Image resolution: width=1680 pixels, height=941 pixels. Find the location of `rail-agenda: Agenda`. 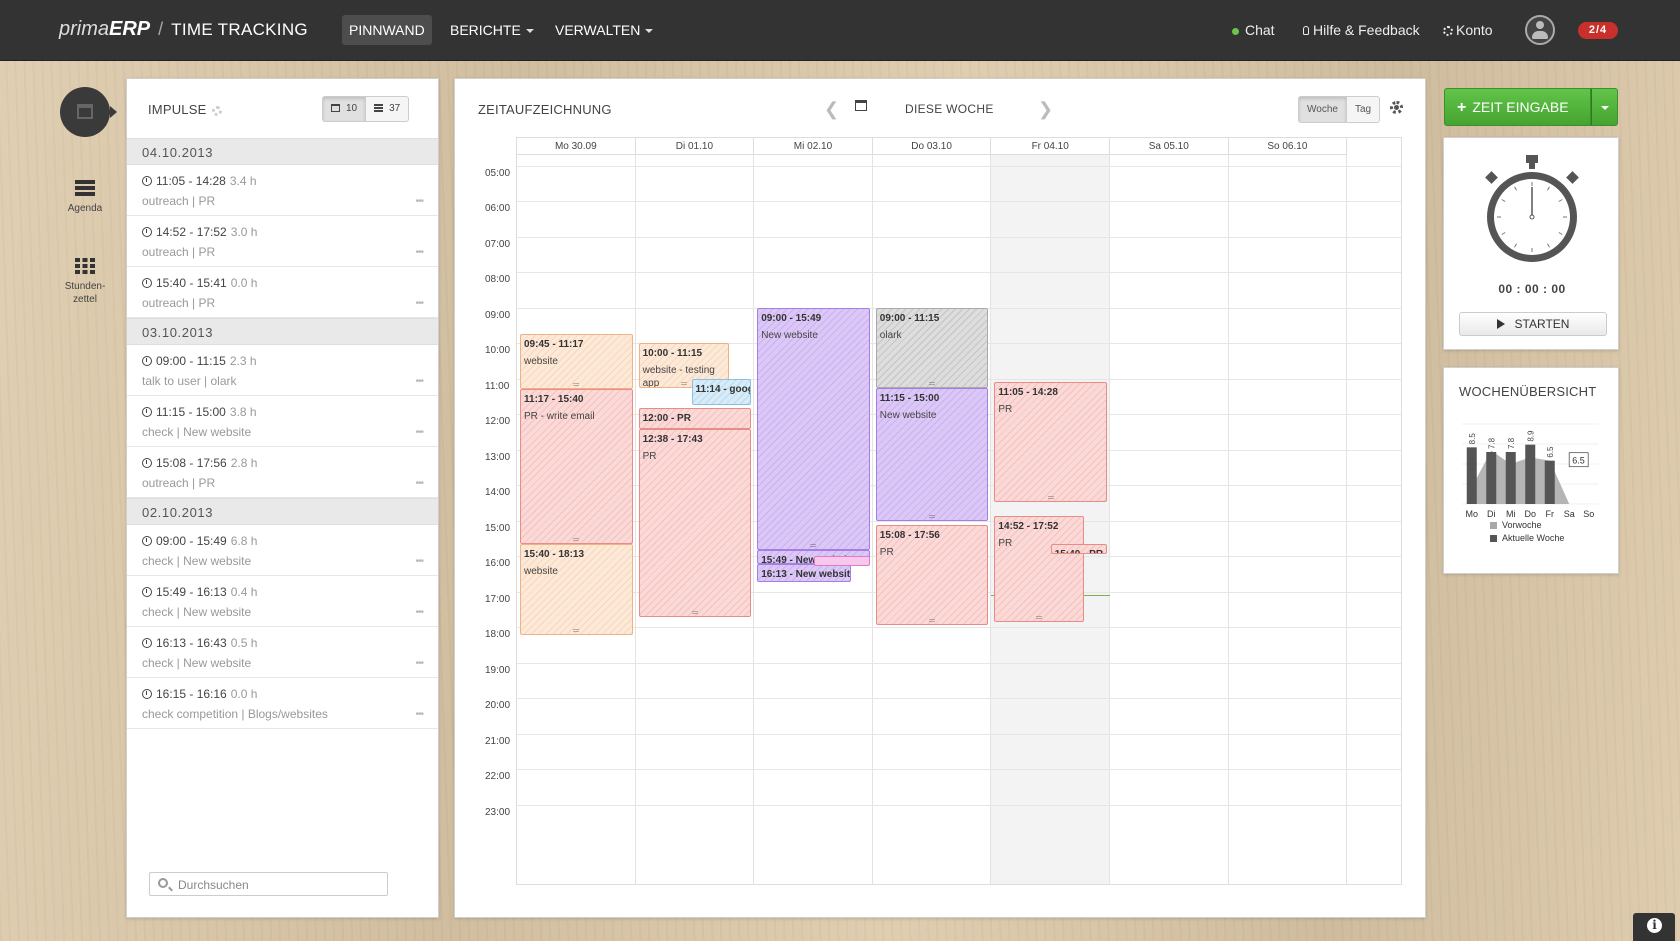

rail-agenda: Agenda is located at coordinates (85, 197).